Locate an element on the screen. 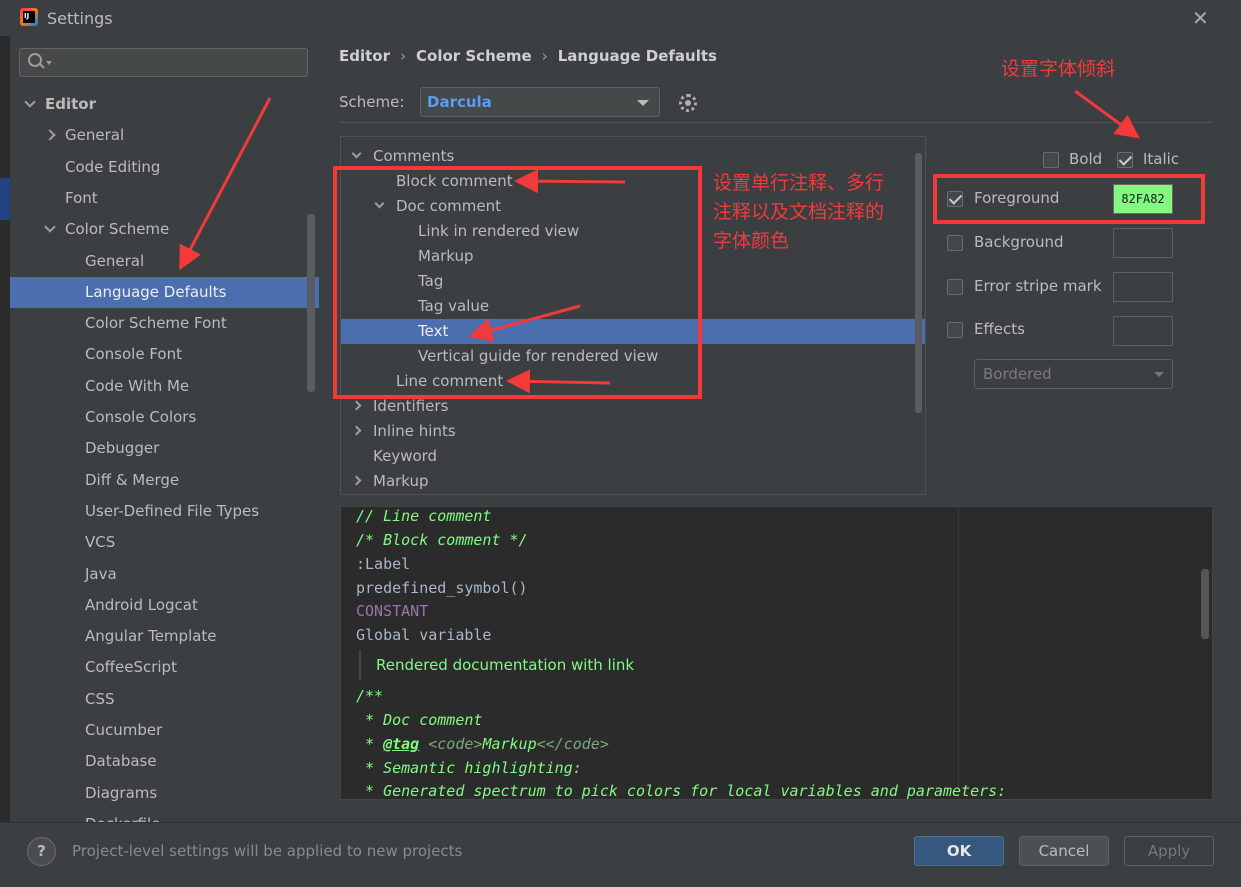 The width and height of the screenshot is (1241, 887). sidebar-item-label: Dockerfile is located at coordinates (122, 815).